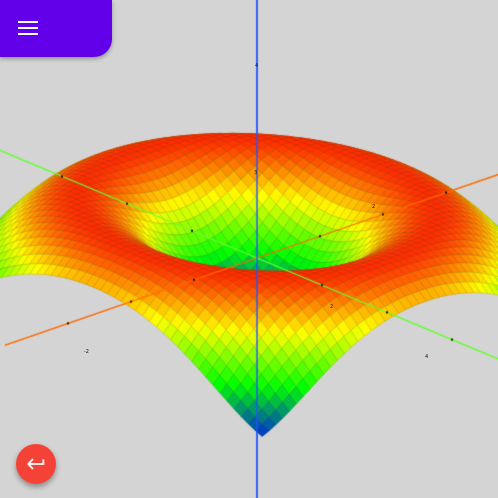 The image size is (498, 498). Describe the element at coordinates (86, 352) in the screenshot. I see `x-tick-label: -2` at that location.